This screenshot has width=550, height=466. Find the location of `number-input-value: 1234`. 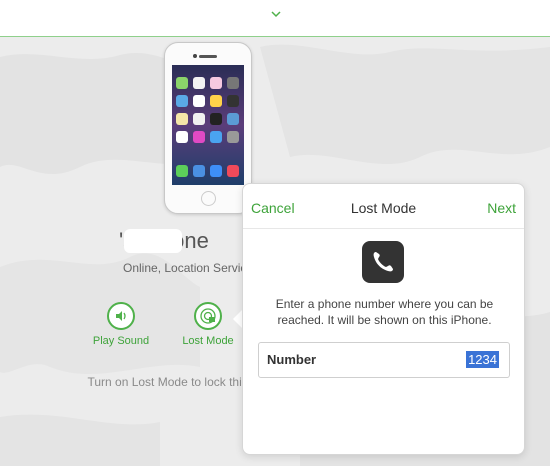

number-input-value: 1234 is located at coordinates (482, 359).